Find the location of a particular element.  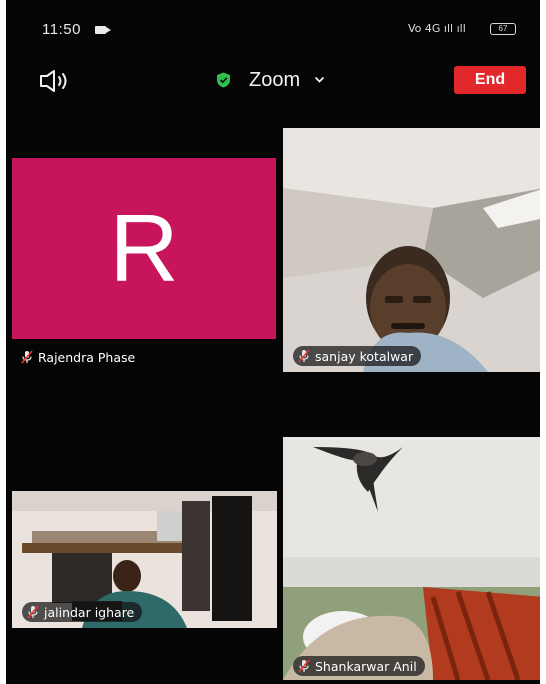

avatar: R is located at coordinates (144, 248).